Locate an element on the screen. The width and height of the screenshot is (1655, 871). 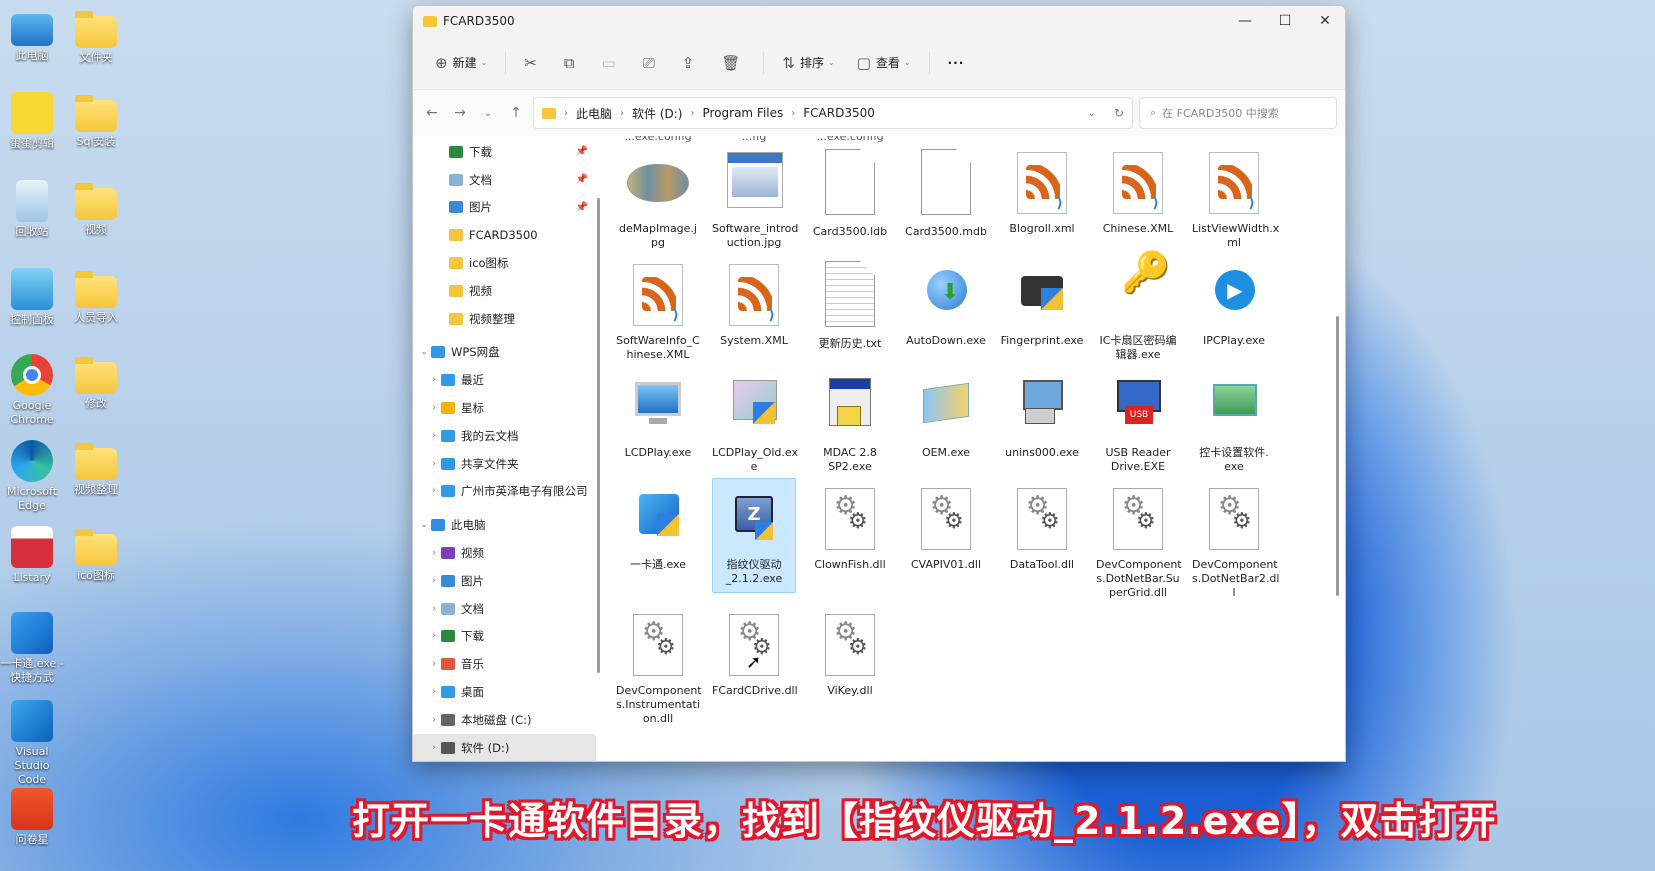
delete-button: 🗑 is located at coordinates (733, 63).